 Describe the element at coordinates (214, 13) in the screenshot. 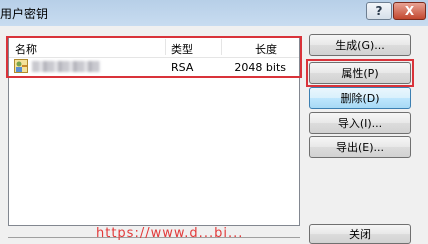

I see `title-bar: 用户密钥 ? X` at that location.